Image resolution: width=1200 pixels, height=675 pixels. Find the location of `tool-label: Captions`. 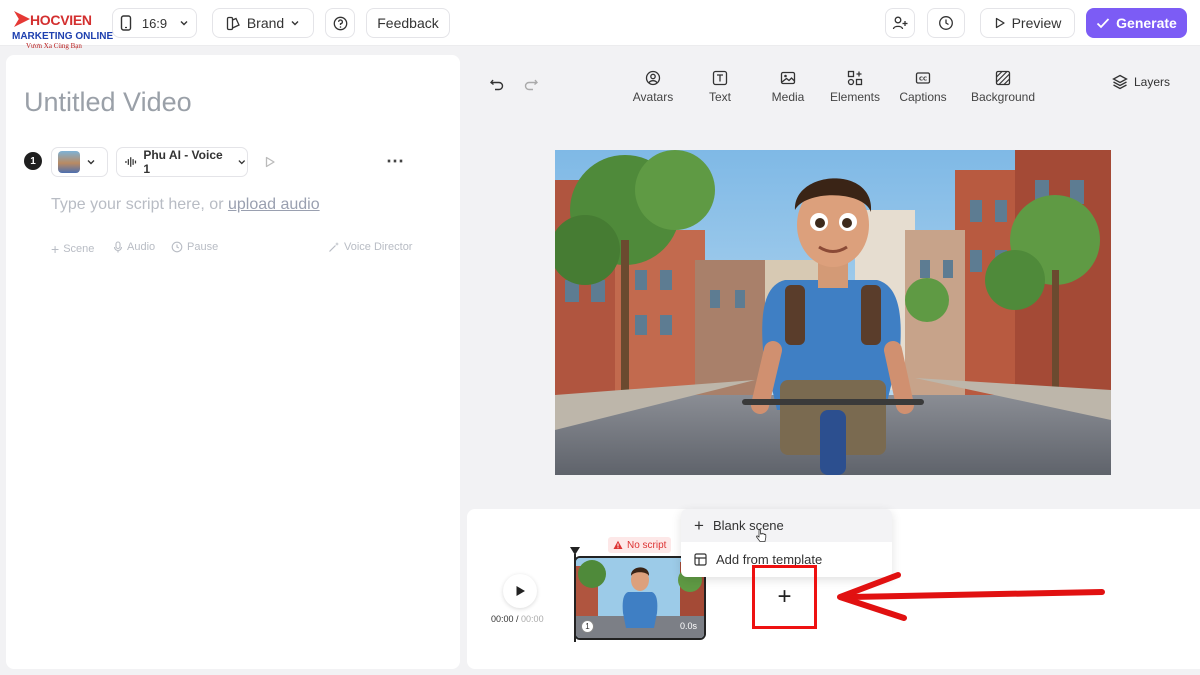

tool-label: Captions is located at coordinates (923, 97).